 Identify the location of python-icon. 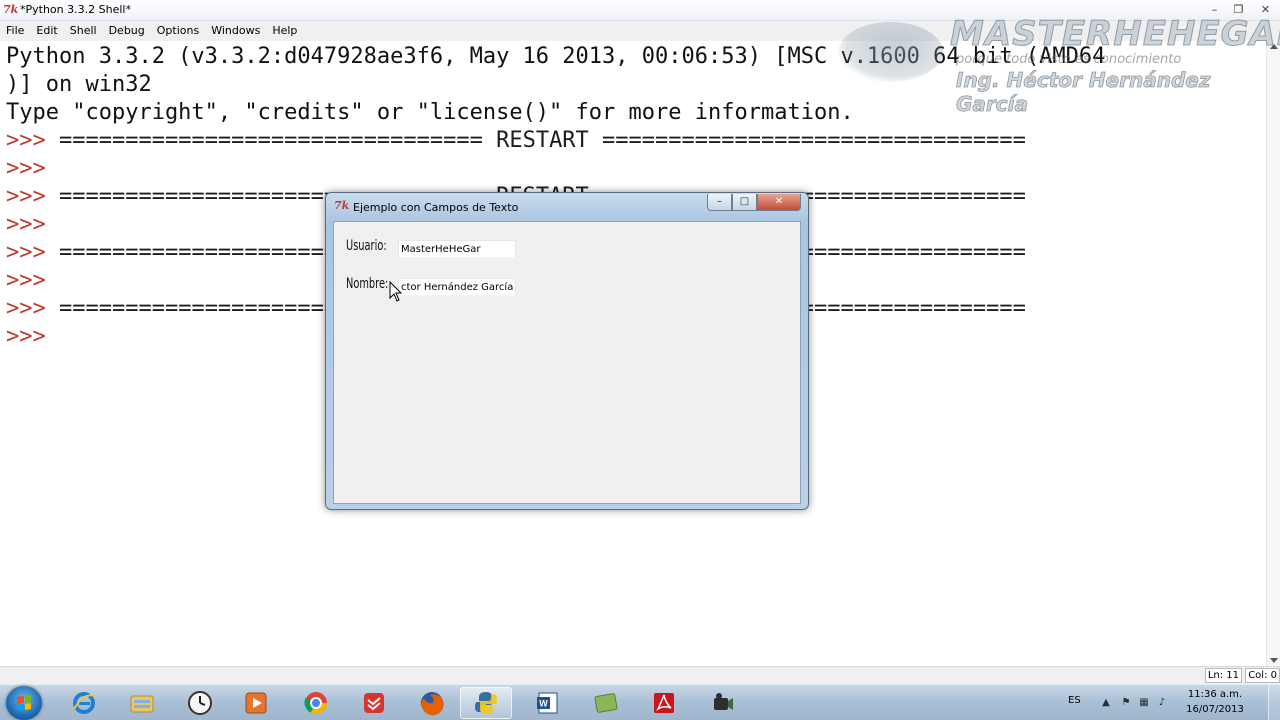
(486, 703).